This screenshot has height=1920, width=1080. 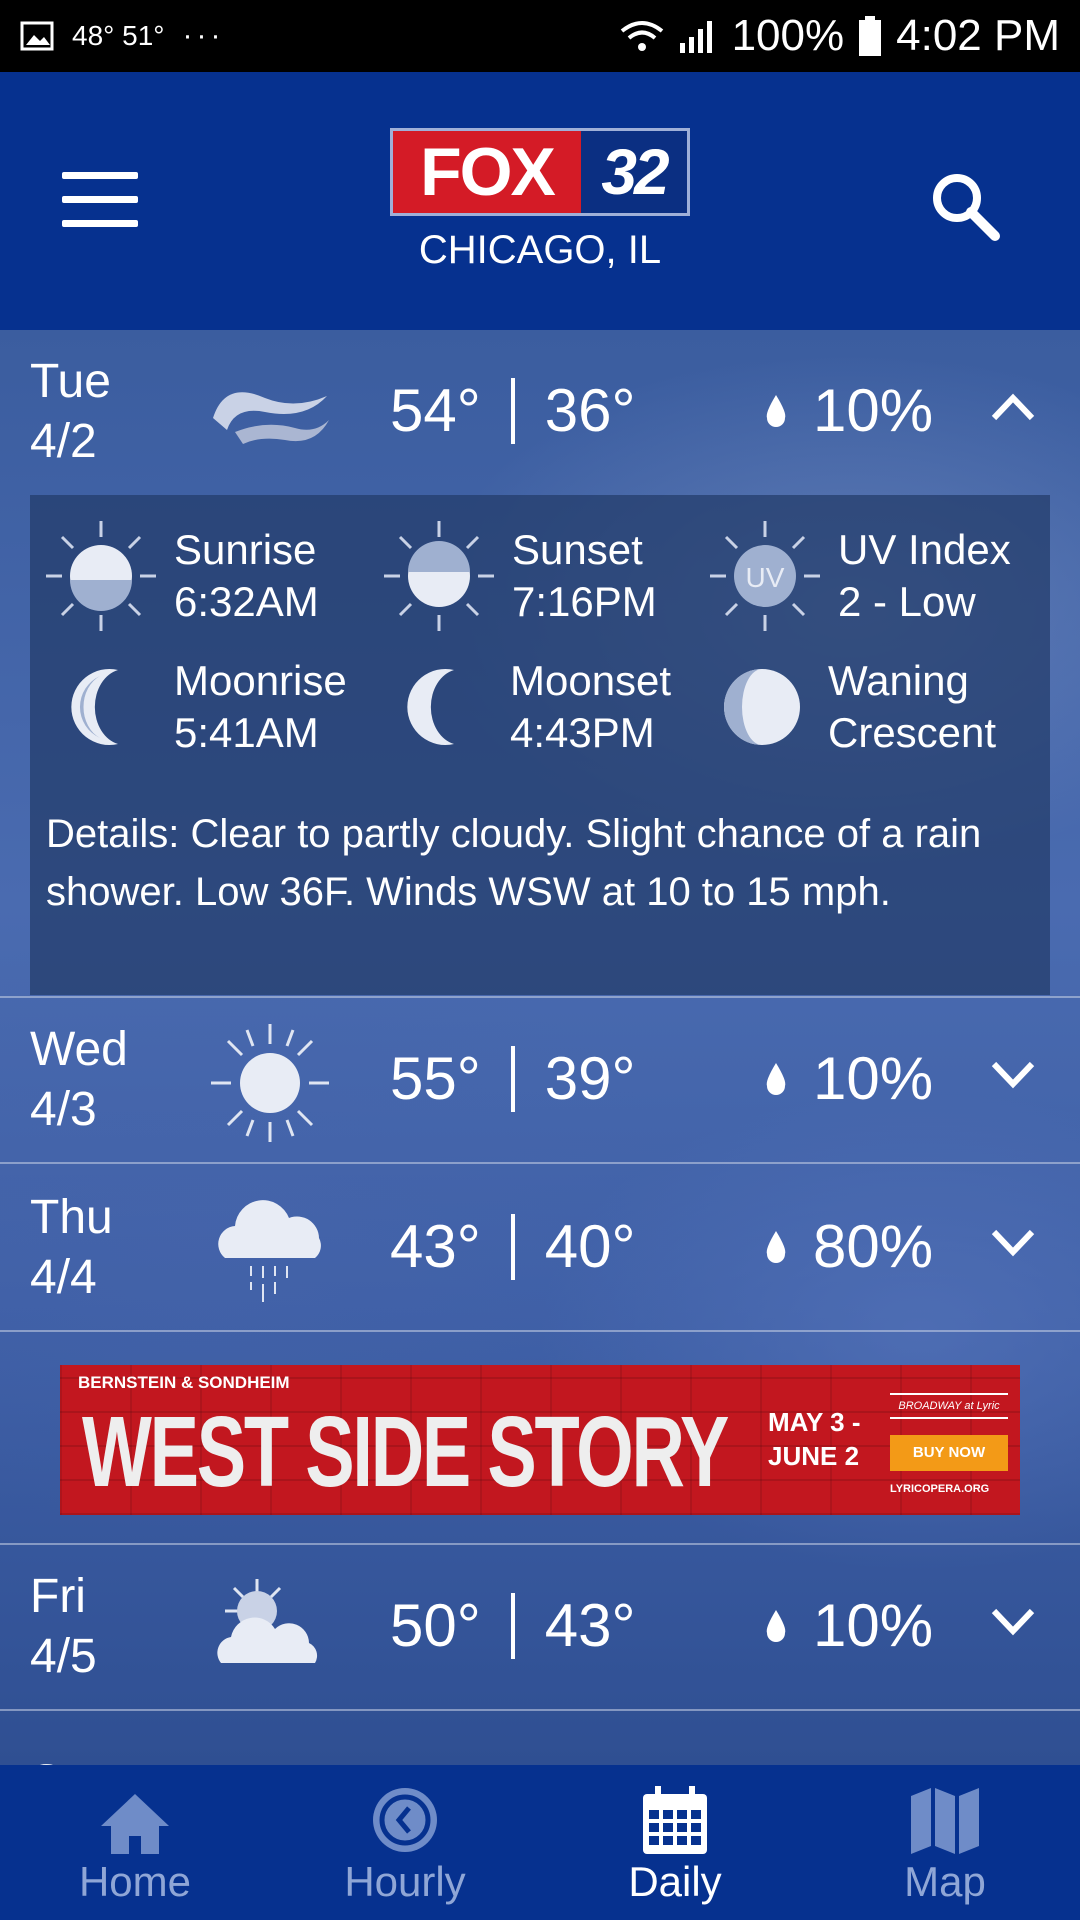 I want to click on moonset-icon, so click(x=430, y=707).